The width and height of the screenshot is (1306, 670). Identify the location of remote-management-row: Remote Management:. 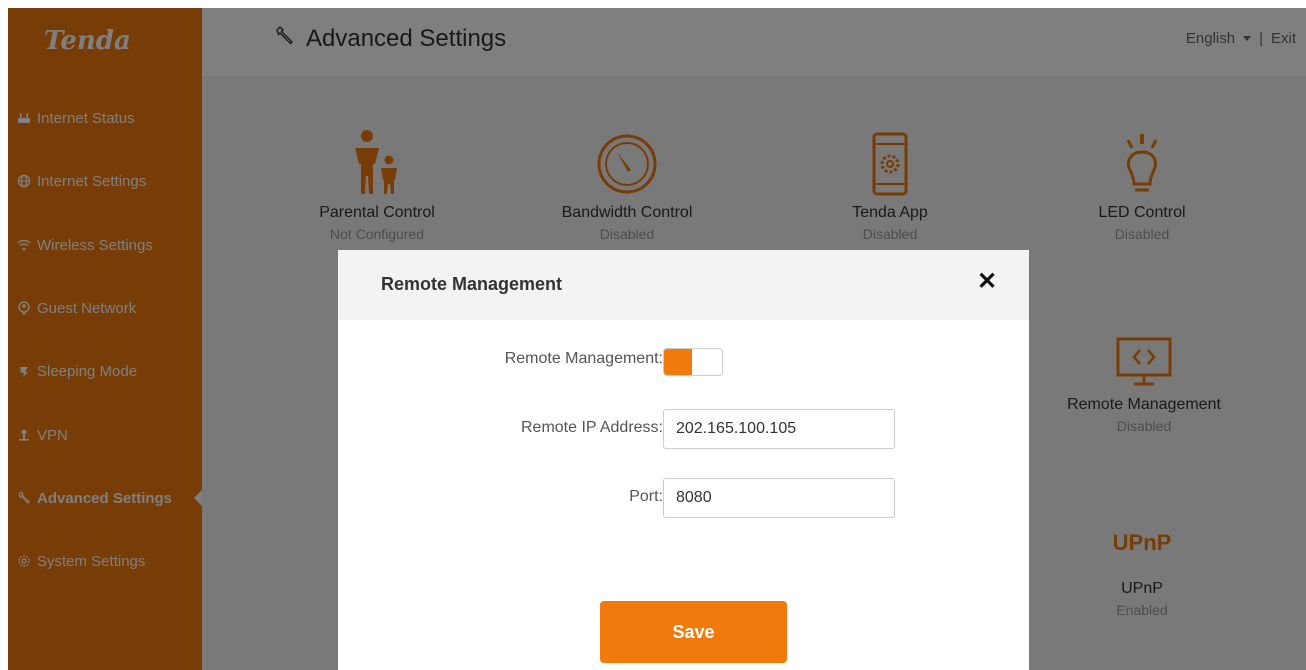
(683, 360).